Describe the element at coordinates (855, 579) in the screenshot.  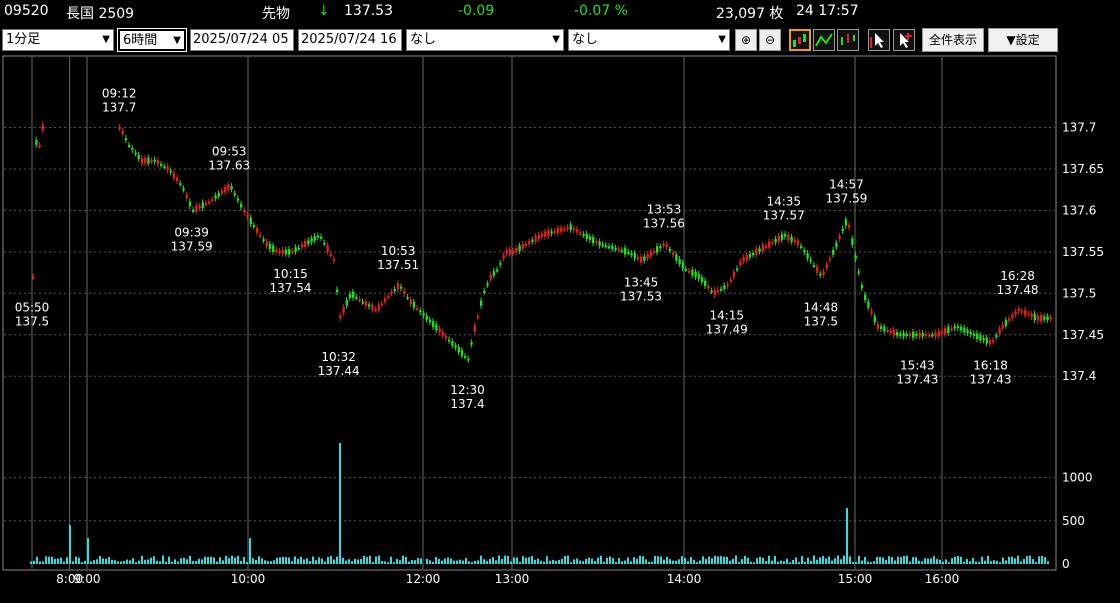
I see `time-tick-label: 15:00` at that location.